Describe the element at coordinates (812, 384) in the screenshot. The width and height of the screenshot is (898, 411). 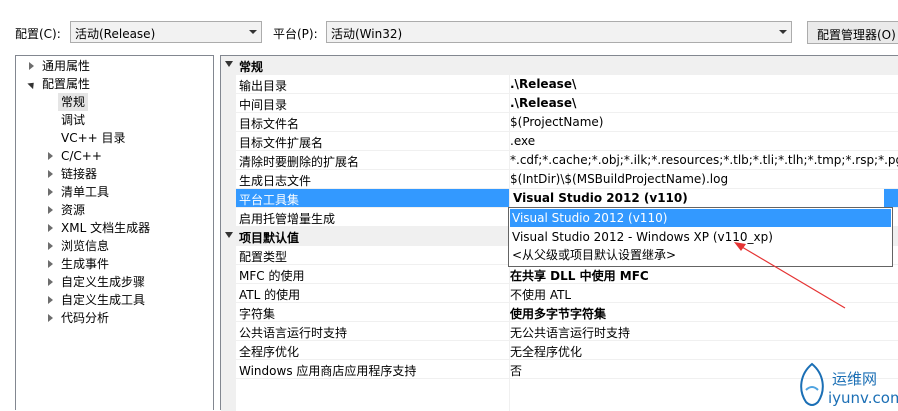
I see `watermark-logo-icon` at that location.